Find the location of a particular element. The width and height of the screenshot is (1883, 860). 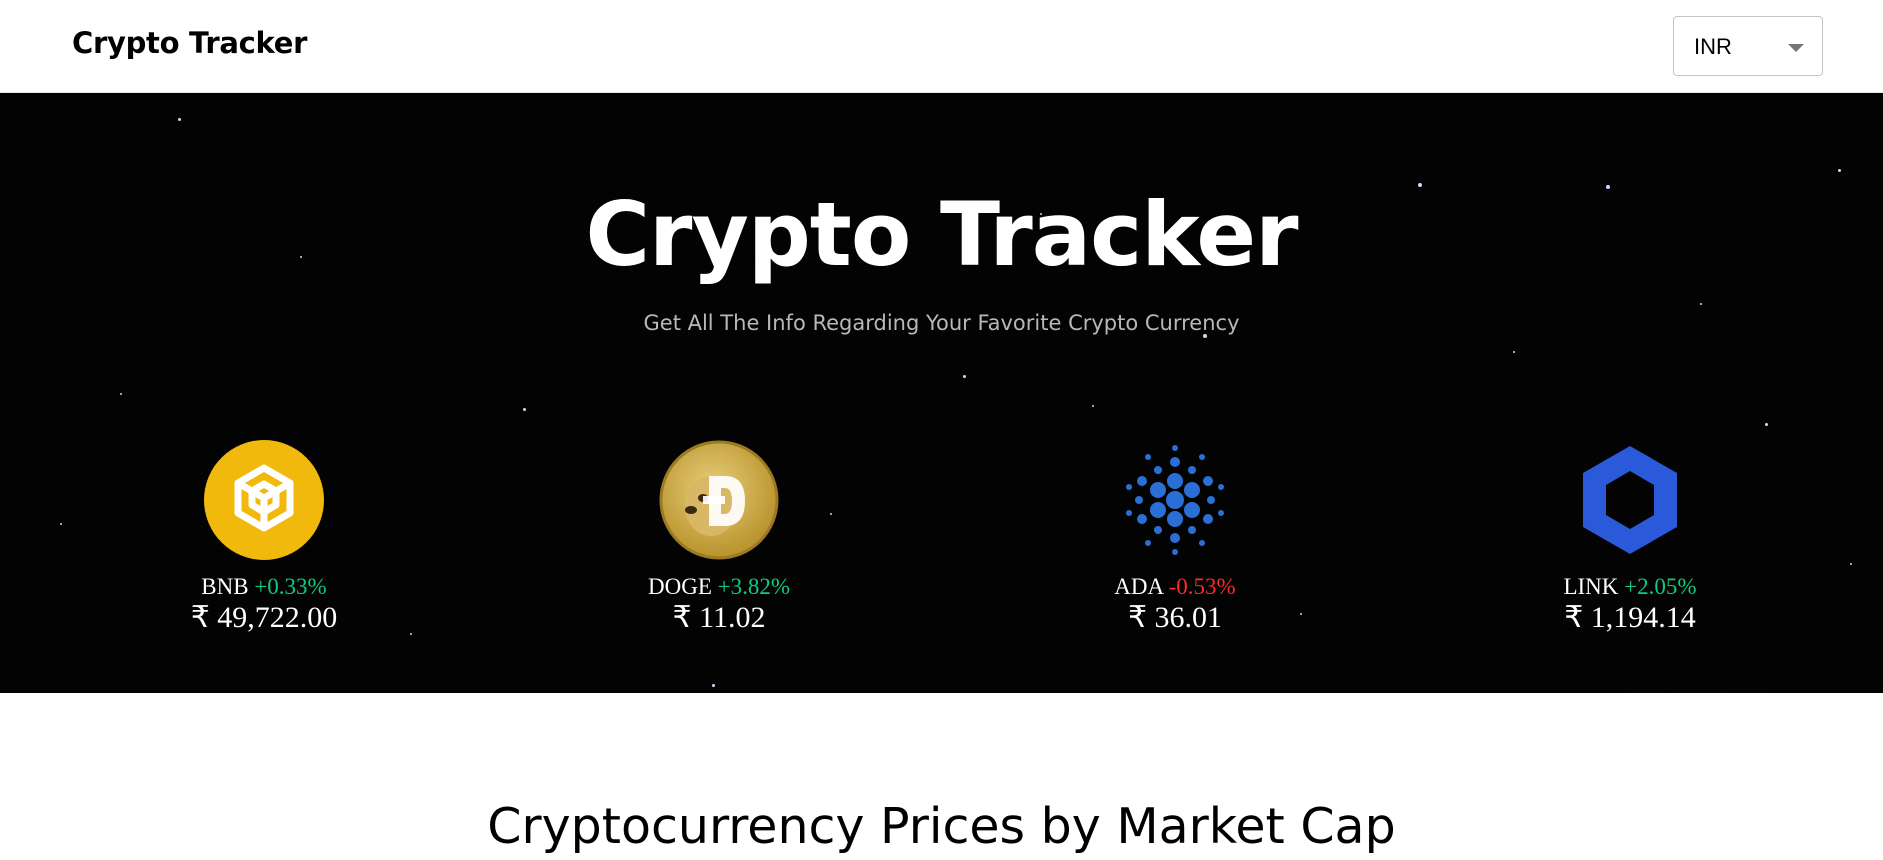

carousel-coin-ada: ADA -0.53% ₹ 36.01 is located at coordinates (1175, 538).